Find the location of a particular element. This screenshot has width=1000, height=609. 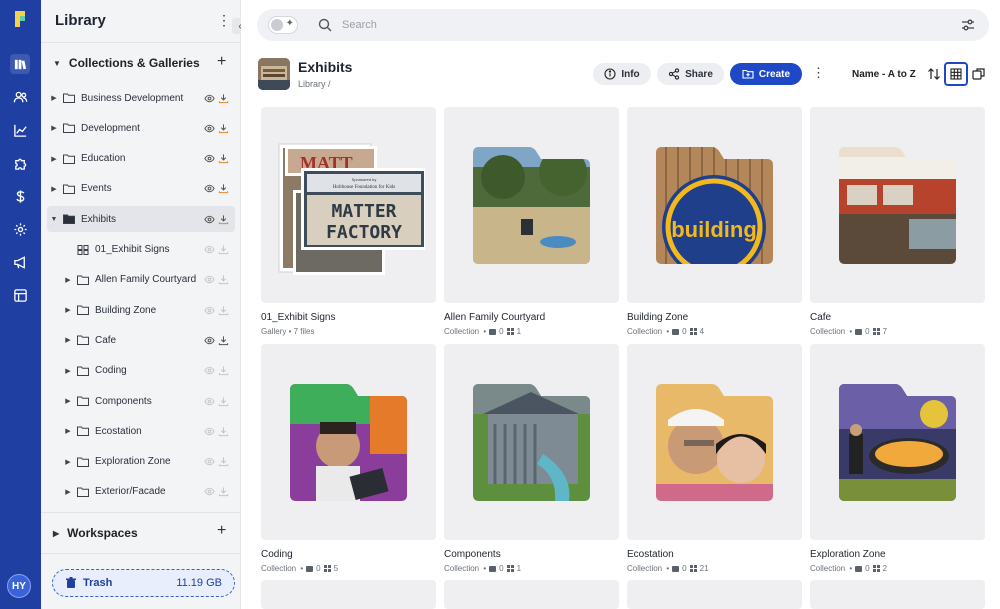

sidebar-child-item: ▶ Allen Family Courtyard is located at coordinates (148, 280).